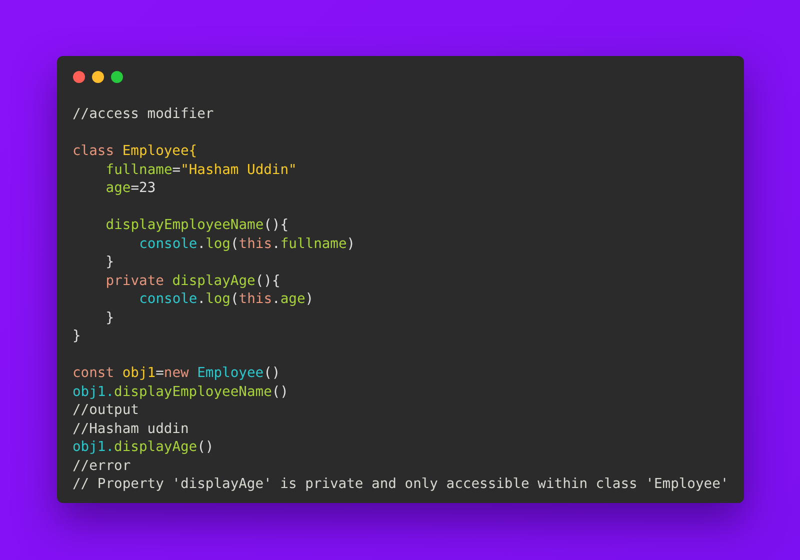  I want to click on code-line: obj1.displayAge(), so click(143, 447).